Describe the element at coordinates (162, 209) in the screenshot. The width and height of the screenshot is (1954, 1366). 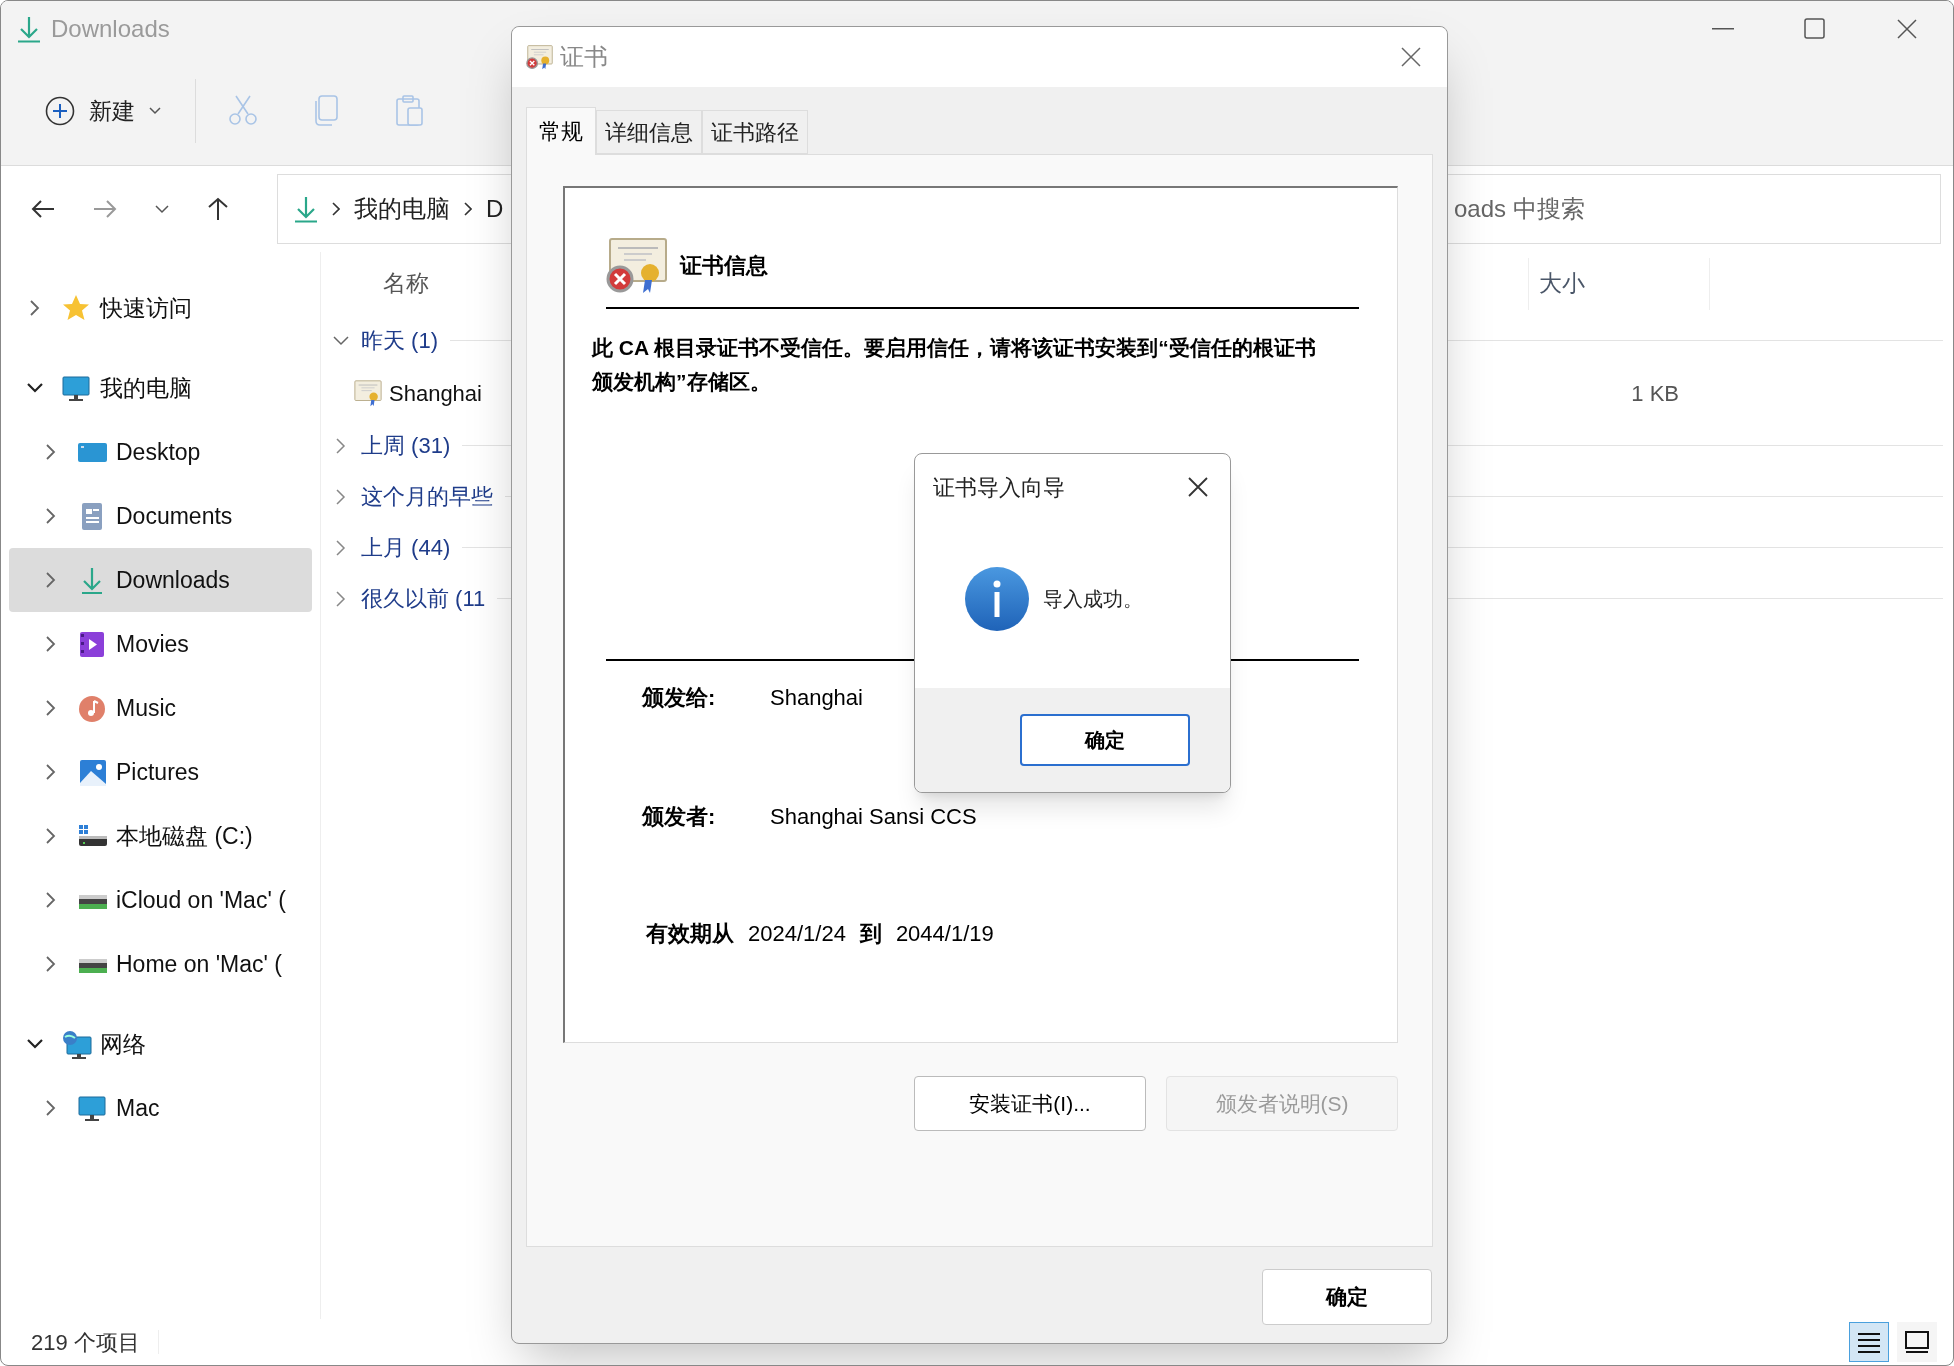
I see `recent-locations-icon` at that location.